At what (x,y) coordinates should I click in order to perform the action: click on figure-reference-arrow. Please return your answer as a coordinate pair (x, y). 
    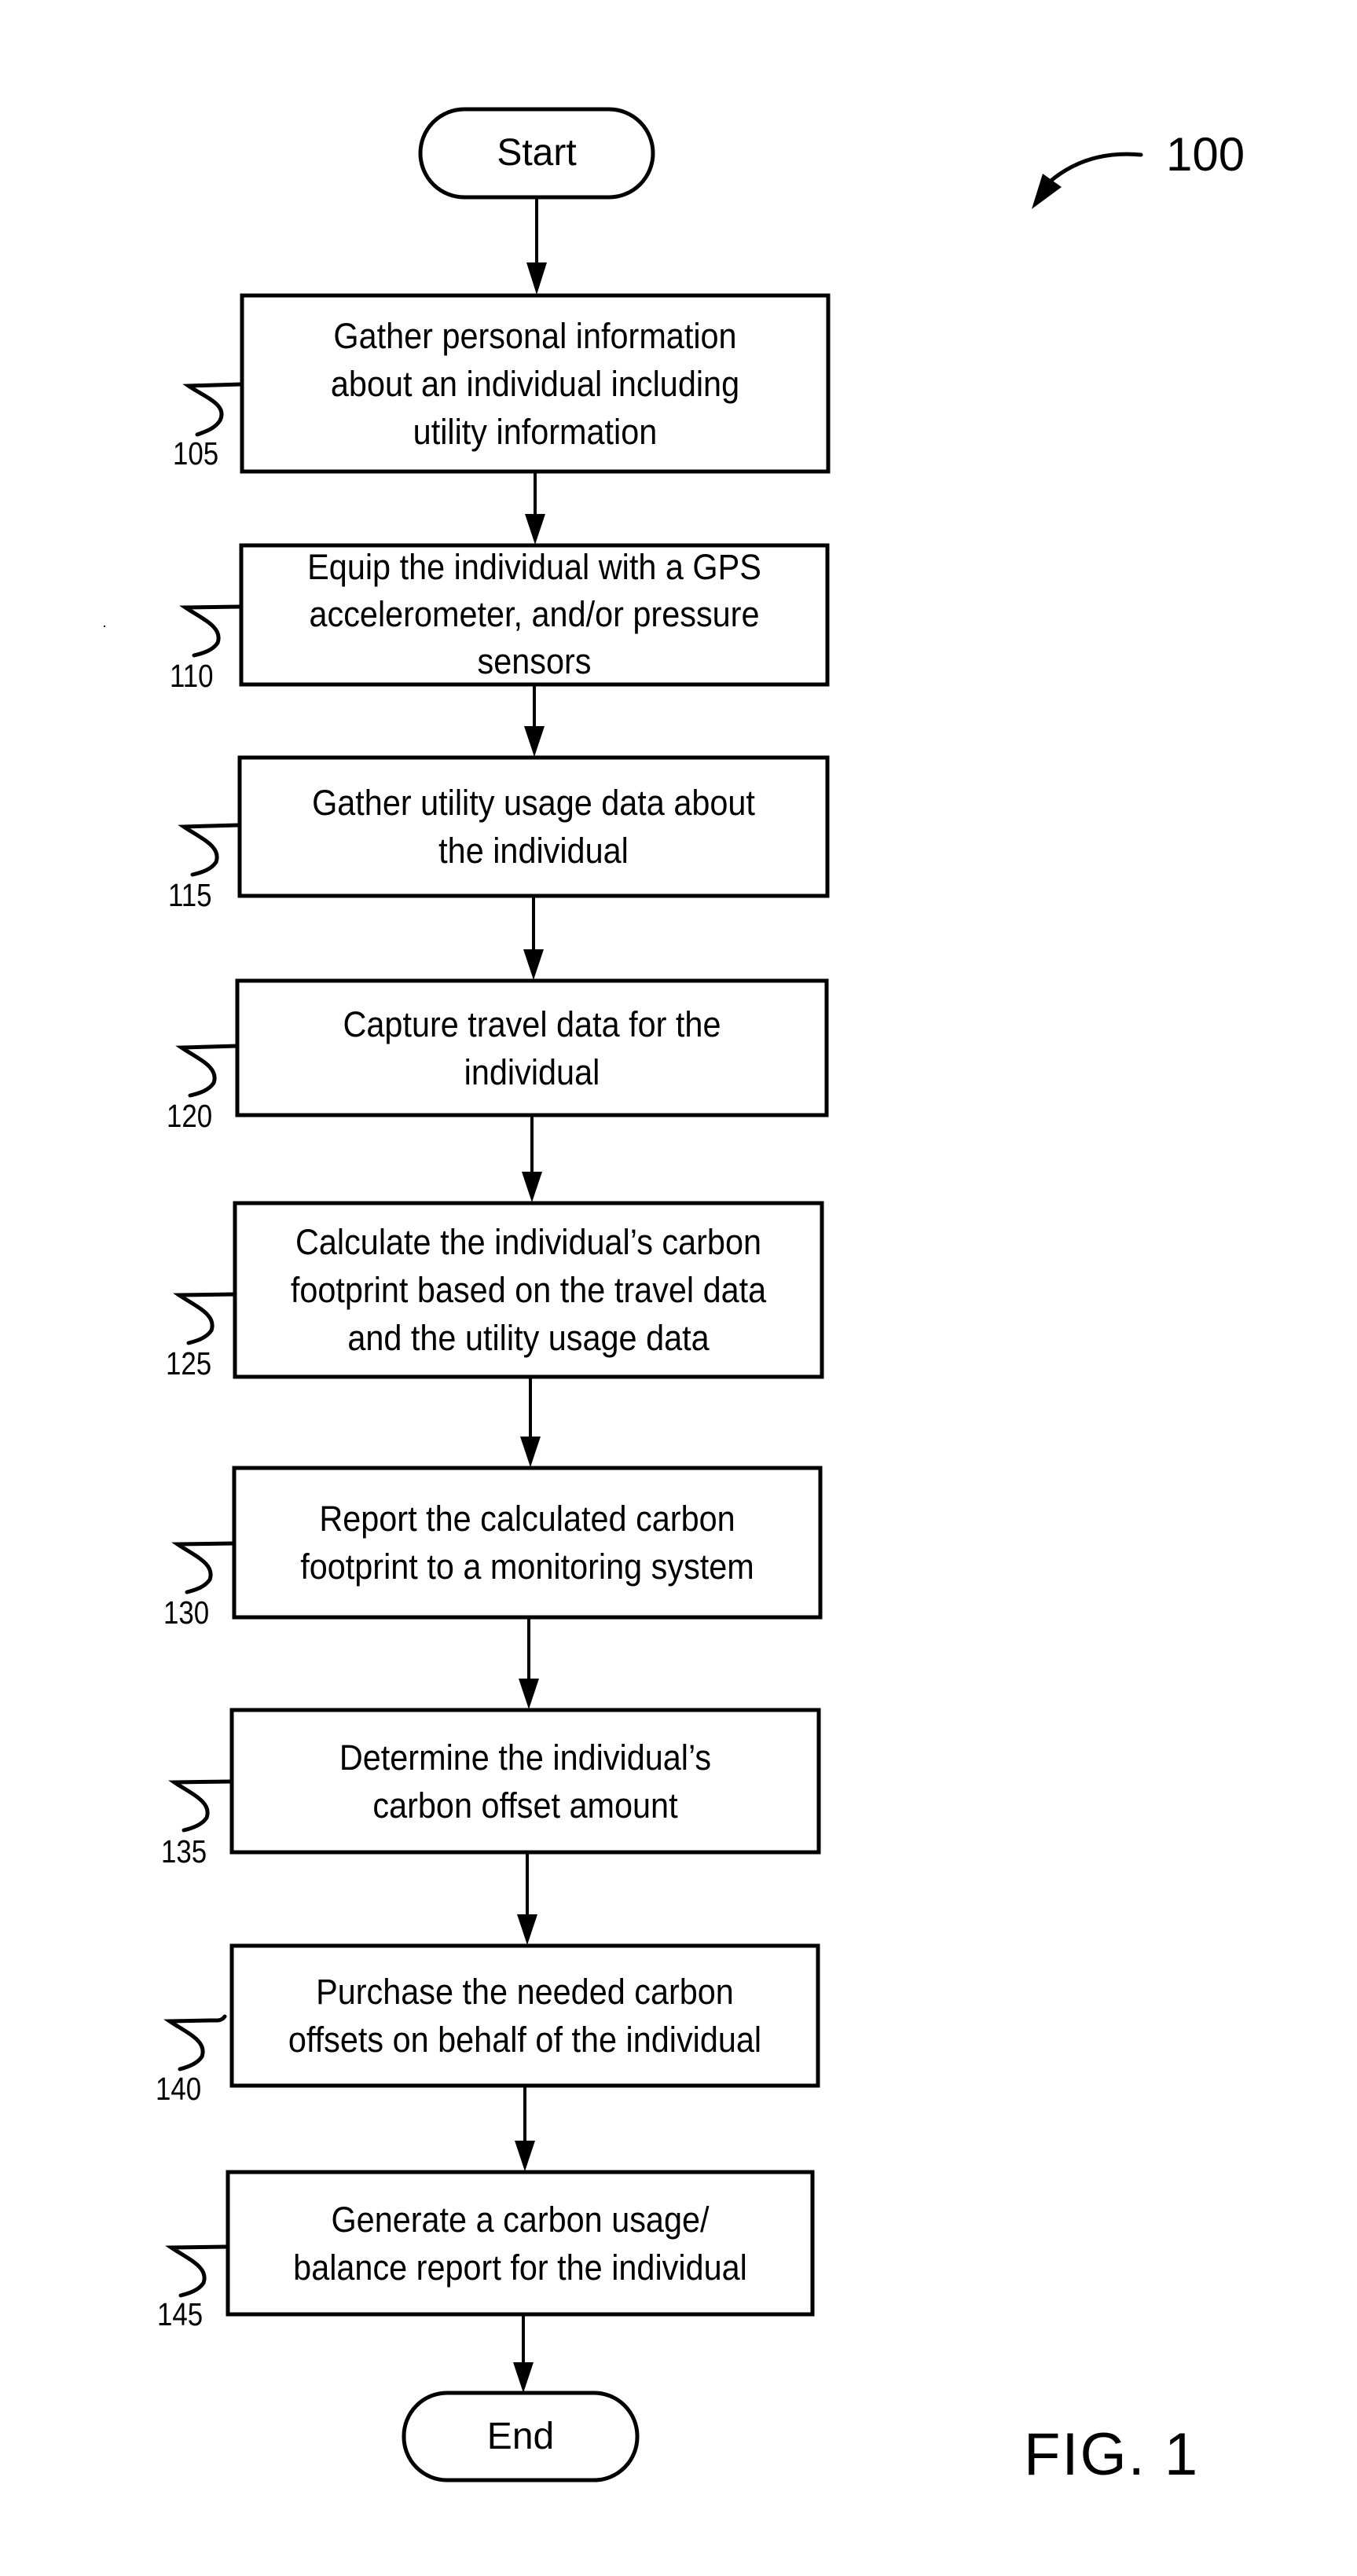
    Looking at the image, I should click on (1087, 180).